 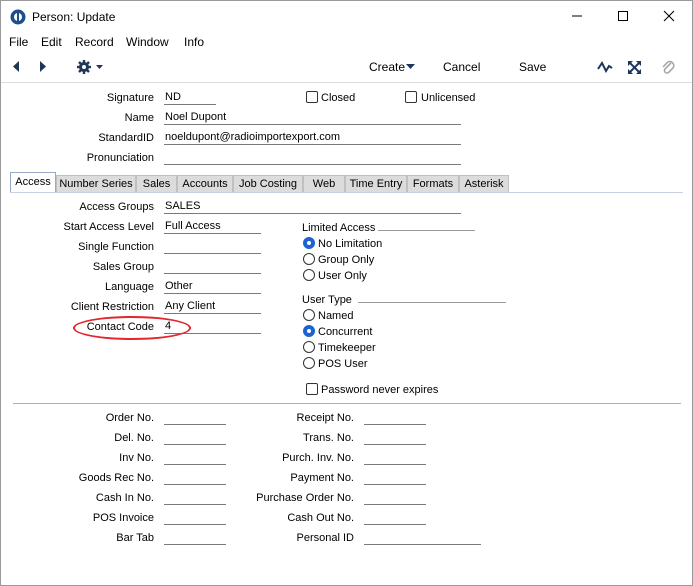 I want to click on tab-number-series: Number Series, so click(x=96, y=184).